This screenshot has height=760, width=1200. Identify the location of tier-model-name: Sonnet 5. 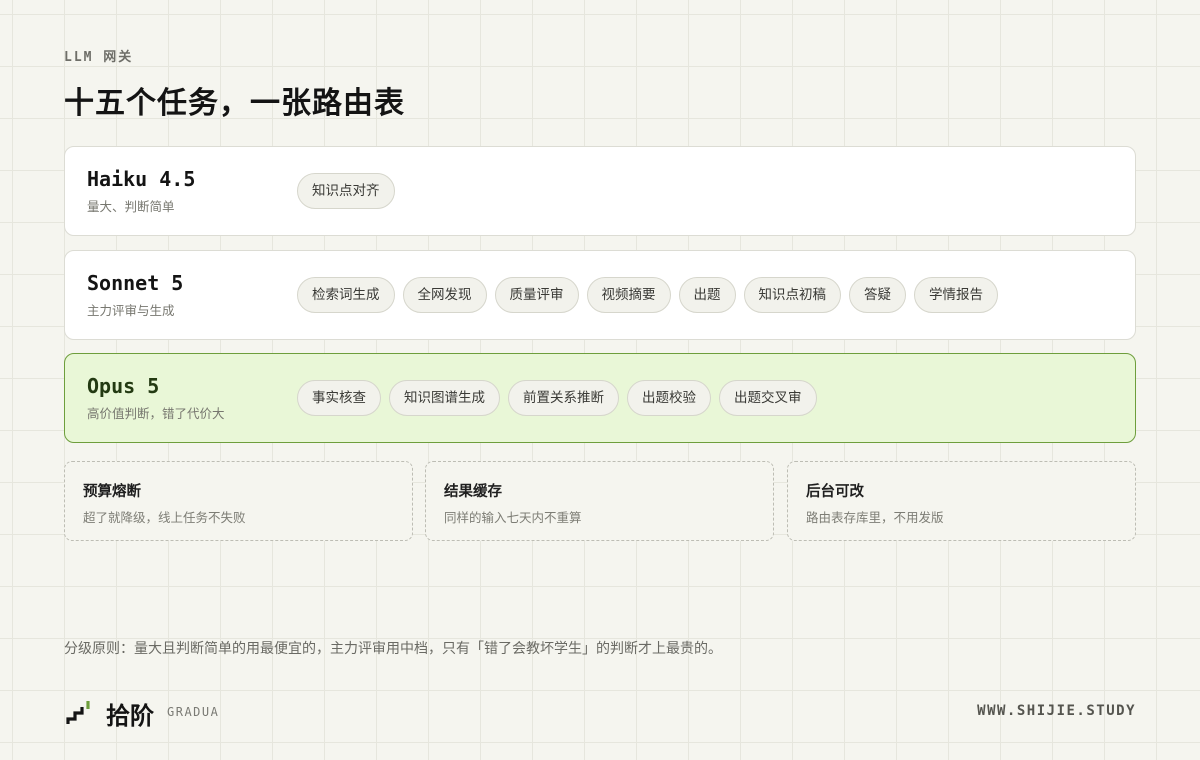
(135, 283).